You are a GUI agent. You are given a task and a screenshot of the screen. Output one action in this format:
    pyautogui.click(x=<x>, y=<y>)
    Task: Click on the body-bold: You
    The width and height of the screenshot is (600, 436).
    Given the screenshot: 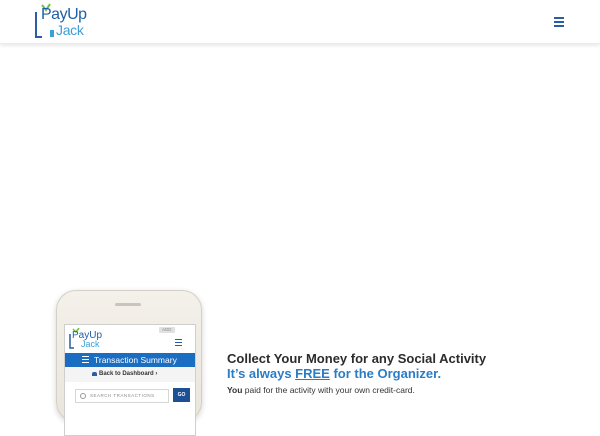 What is the action you would take?
    pyautogui.click(x=235, y=390)
    